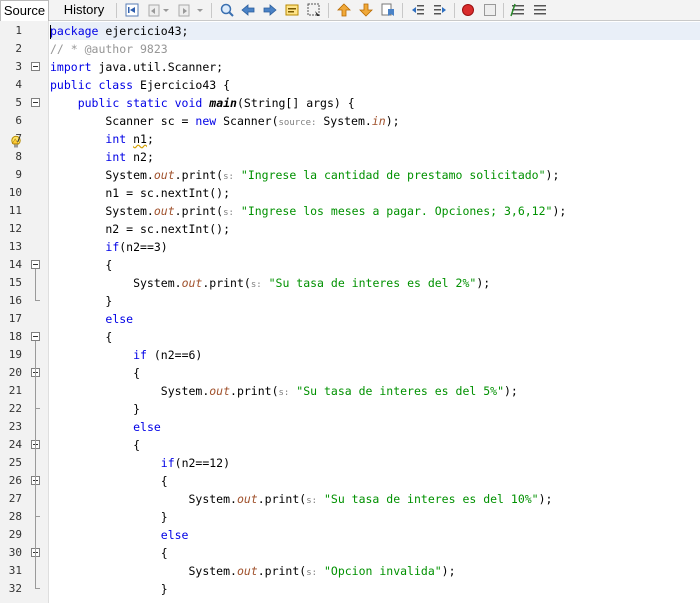  I want to click on shift-left-icon, so click(418, 10).